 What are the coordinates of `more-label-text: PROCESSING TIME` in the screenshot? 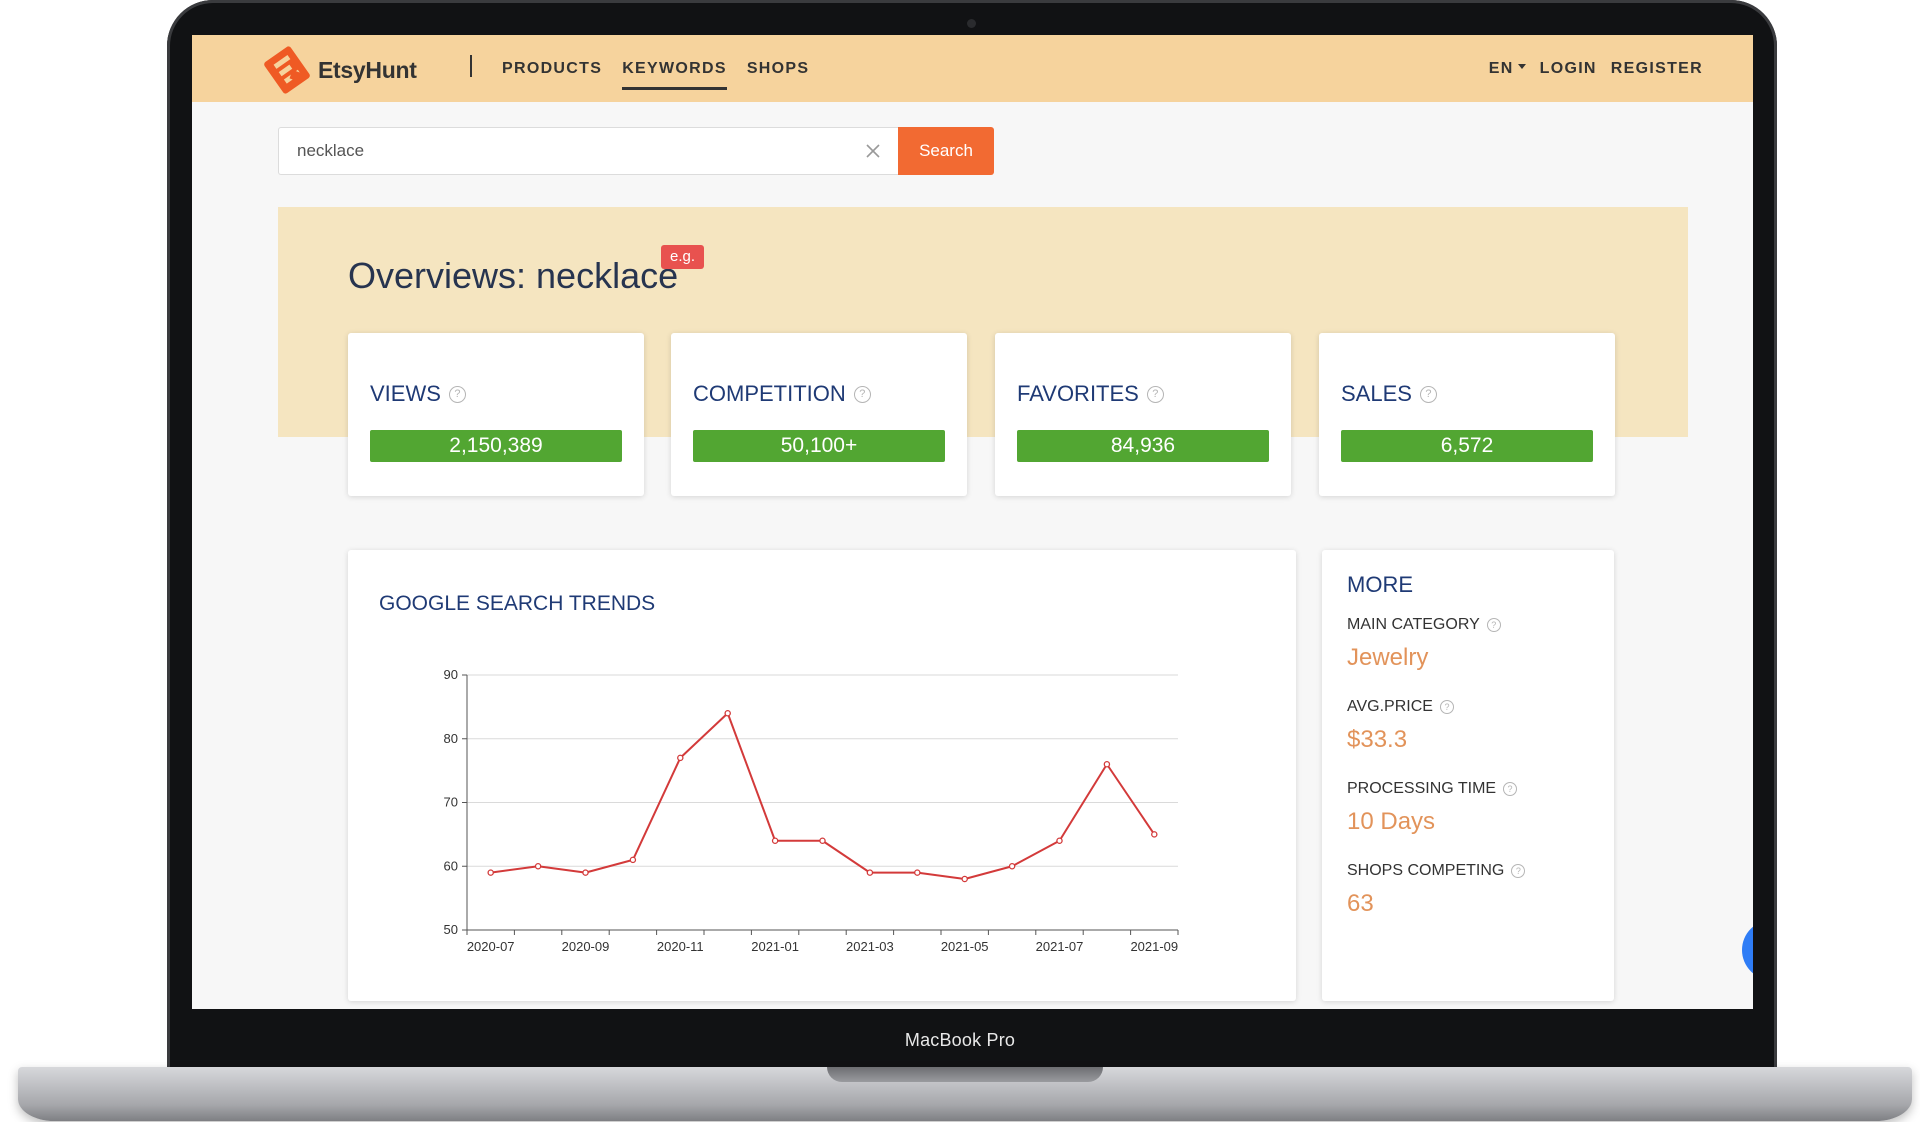 It's located at (1422, 788).